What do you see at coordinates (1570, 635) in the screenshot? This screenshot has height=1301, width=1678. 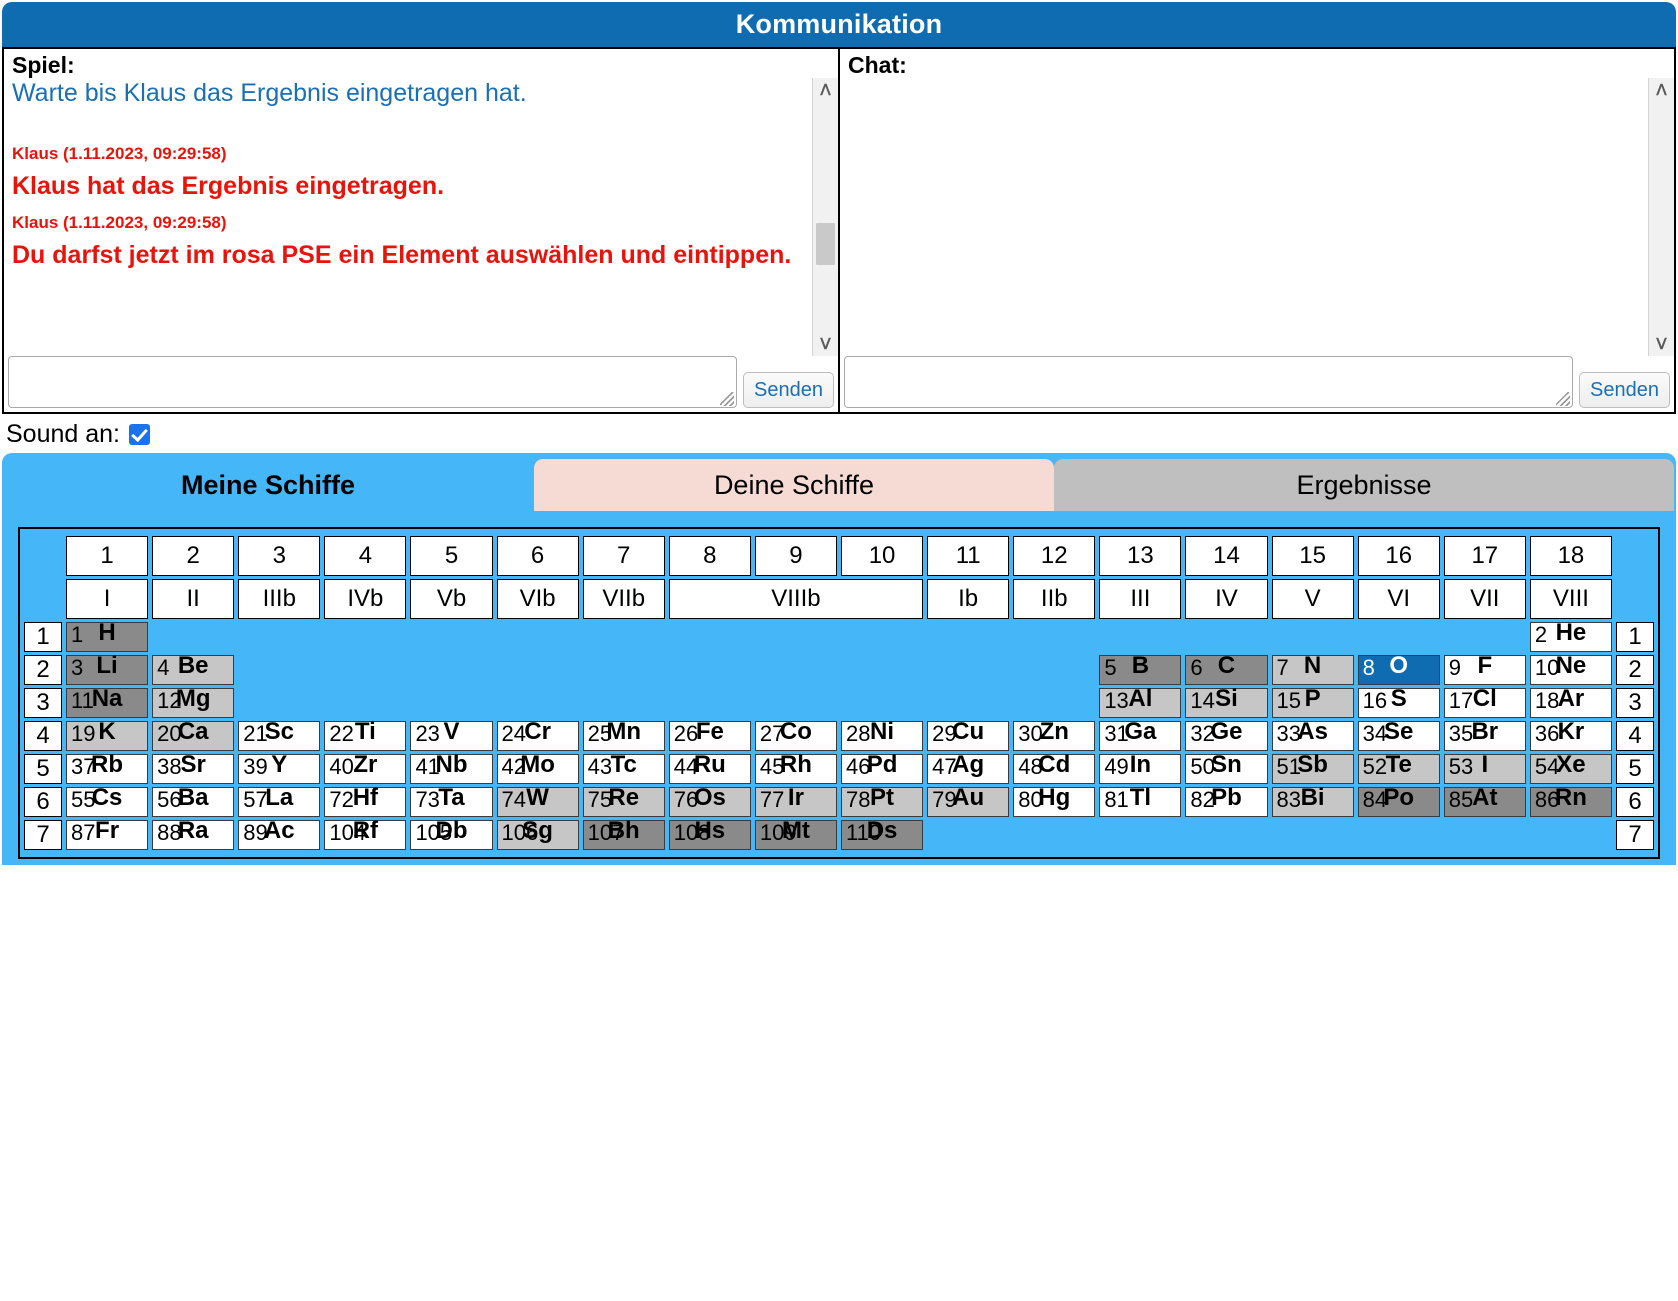 I see `element-cell-He: 2 He` at bounding box center [1570, 635].